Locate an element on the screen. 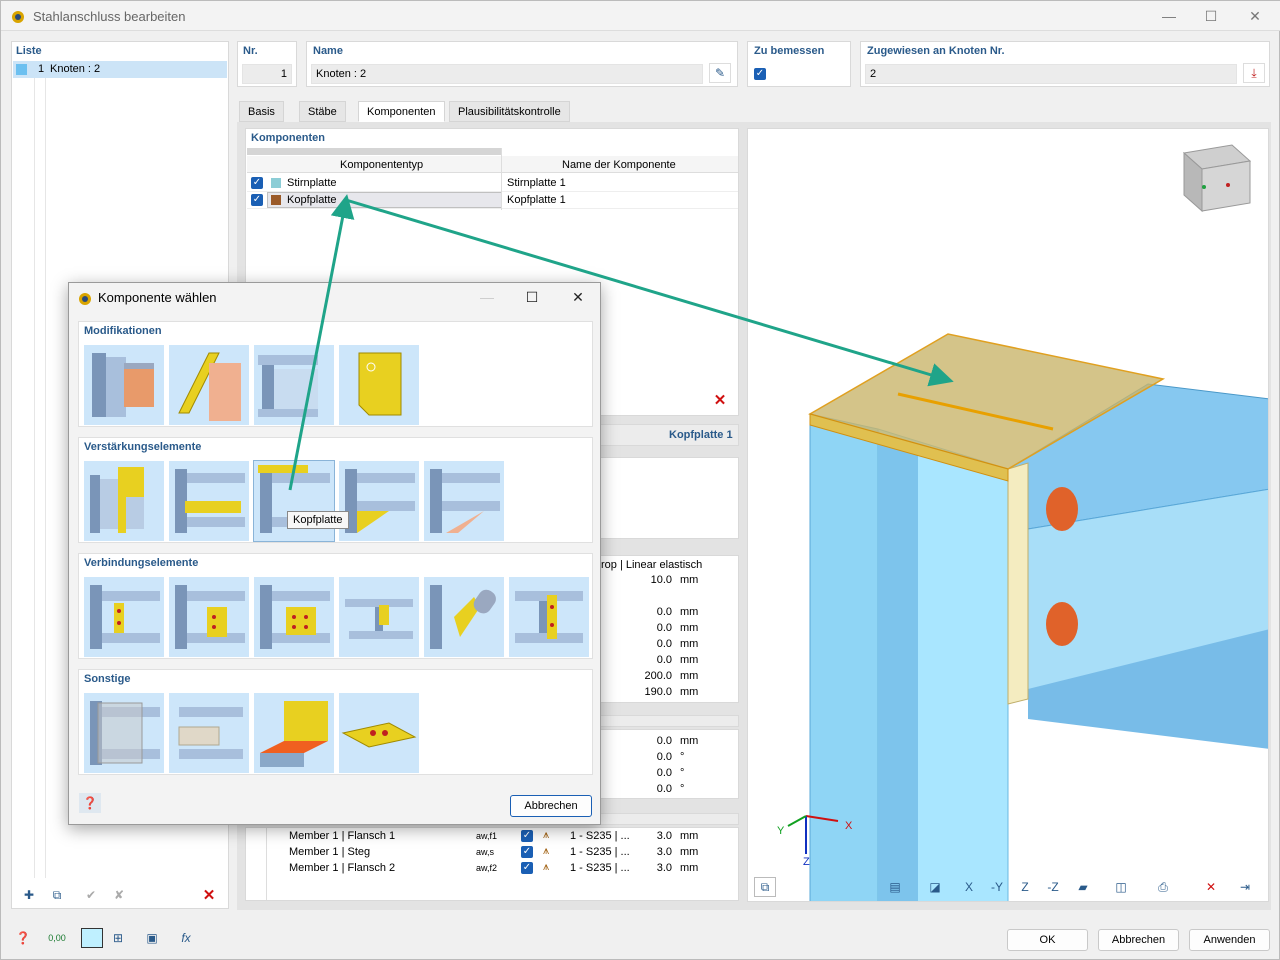  uncheck-all-icon: ✘ is located at coordinates (119, 895).